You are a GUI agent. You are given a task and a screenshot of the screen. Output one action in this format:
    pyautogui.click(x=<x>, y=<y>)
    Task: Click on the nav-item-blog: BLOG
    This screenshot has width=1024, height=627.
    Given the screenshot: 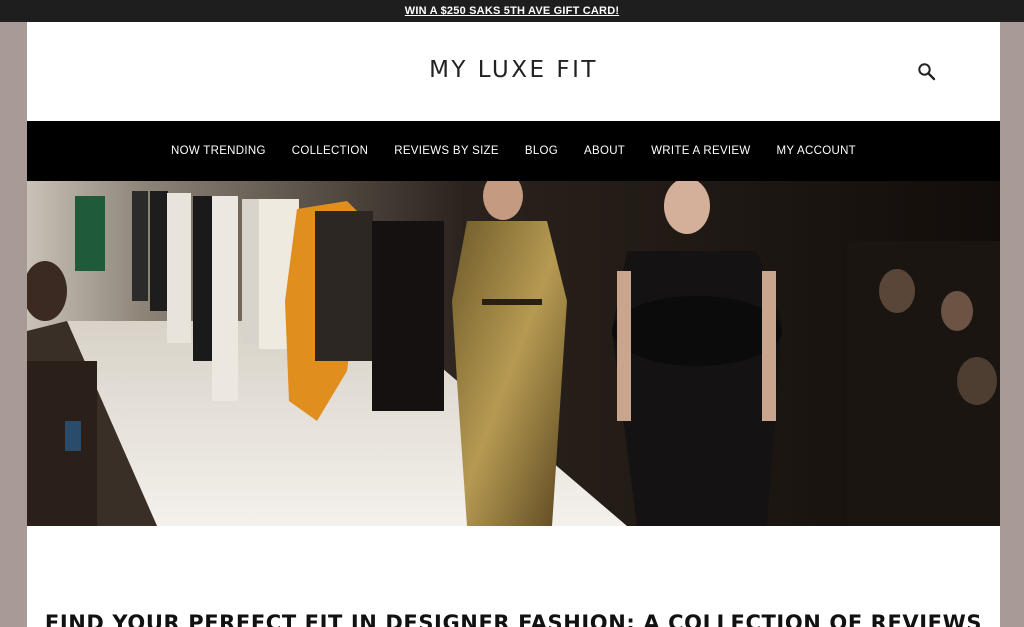 What is the action you would take?
    pyautogui.click(x=541, y=151)
    